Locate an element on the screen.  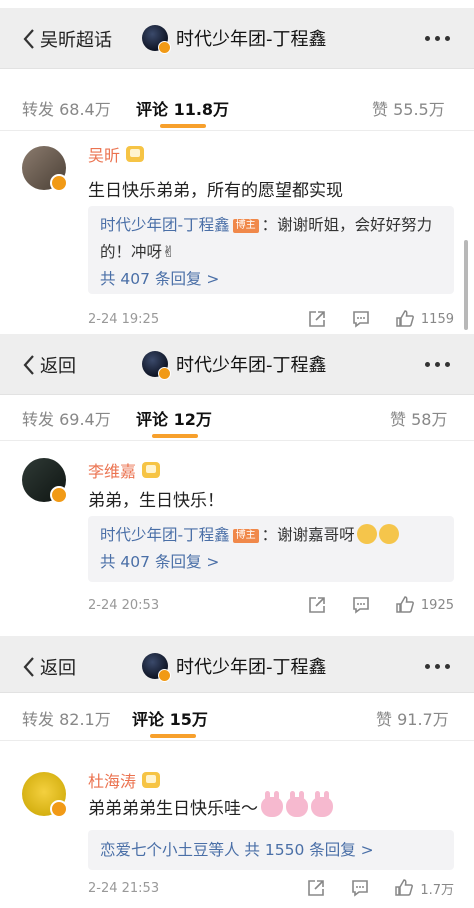
tab-likes: 赞 58万 is located at coordinates (418, 418).